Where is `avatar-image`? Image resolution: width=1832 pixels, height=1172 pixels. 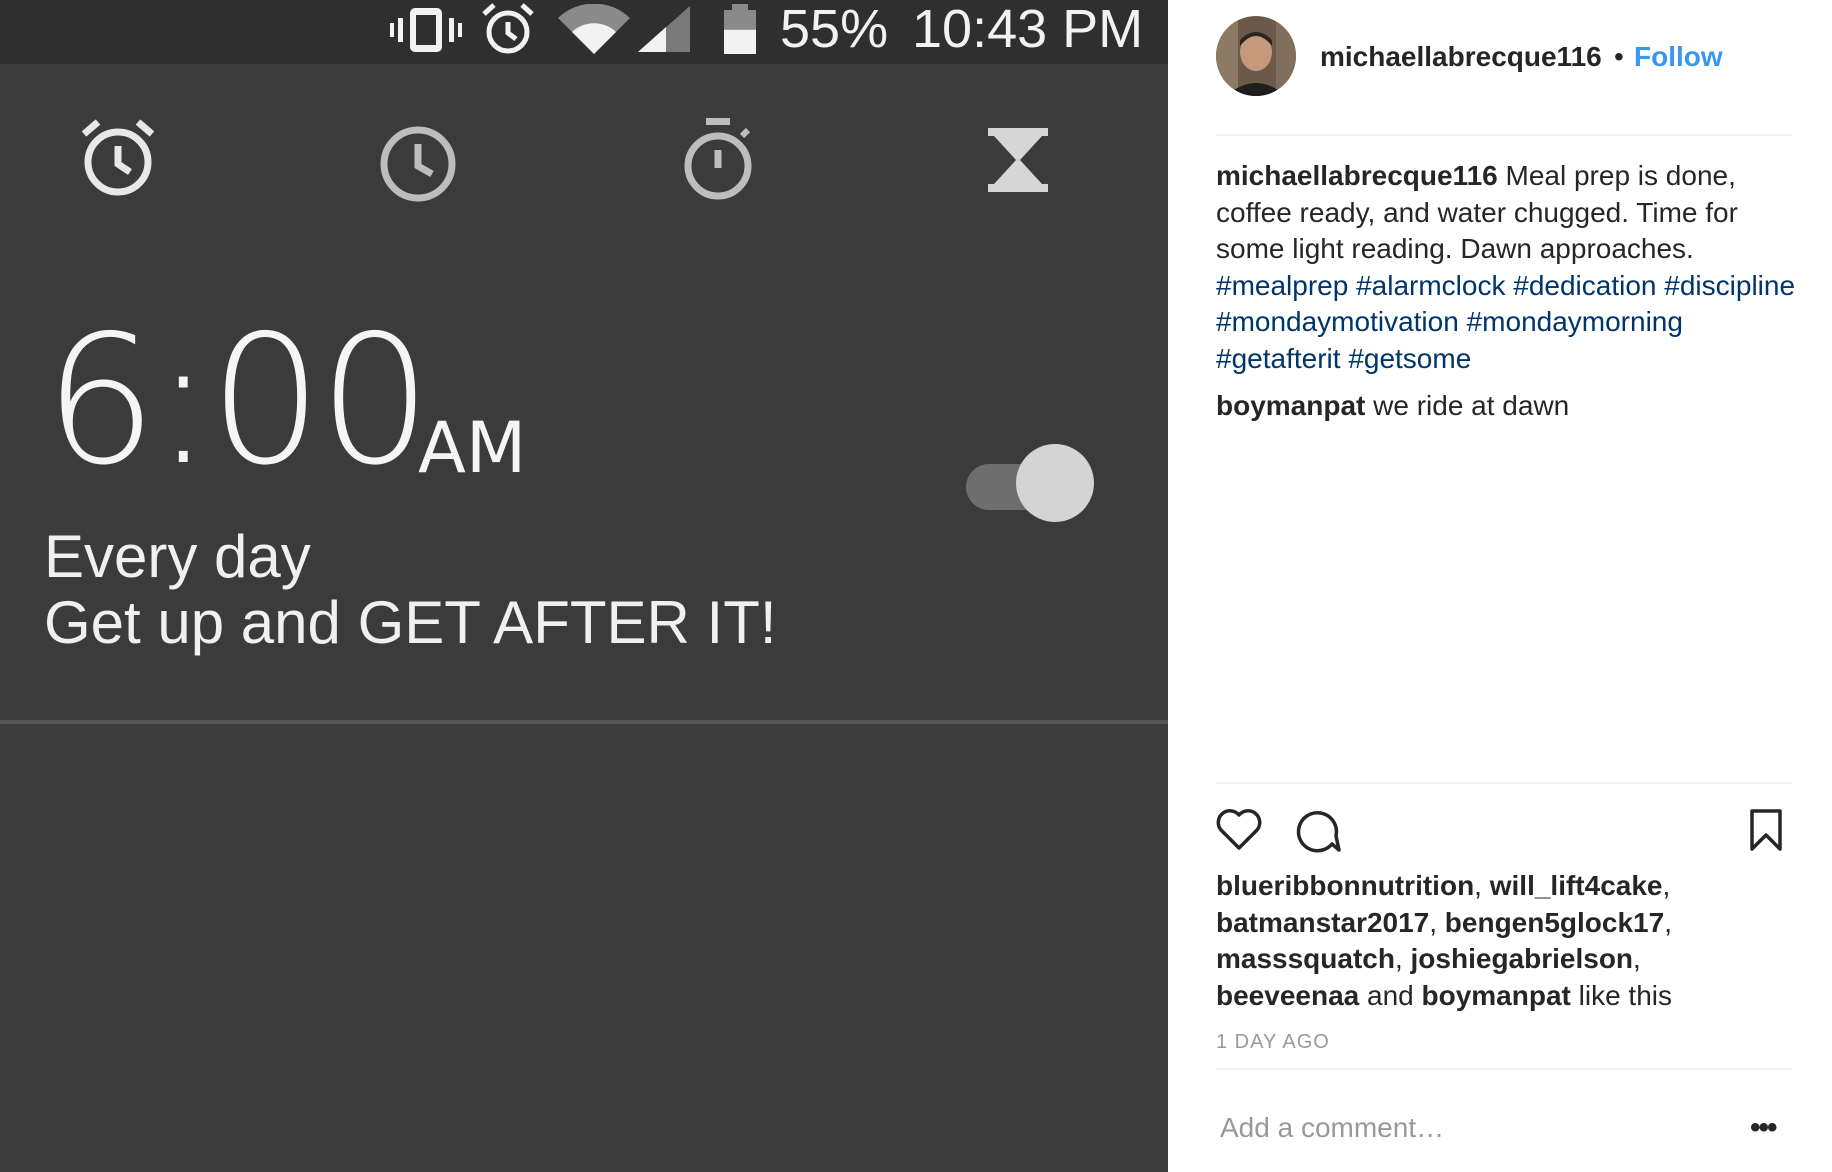
avatar-image is located at coordinates (1256, 56).